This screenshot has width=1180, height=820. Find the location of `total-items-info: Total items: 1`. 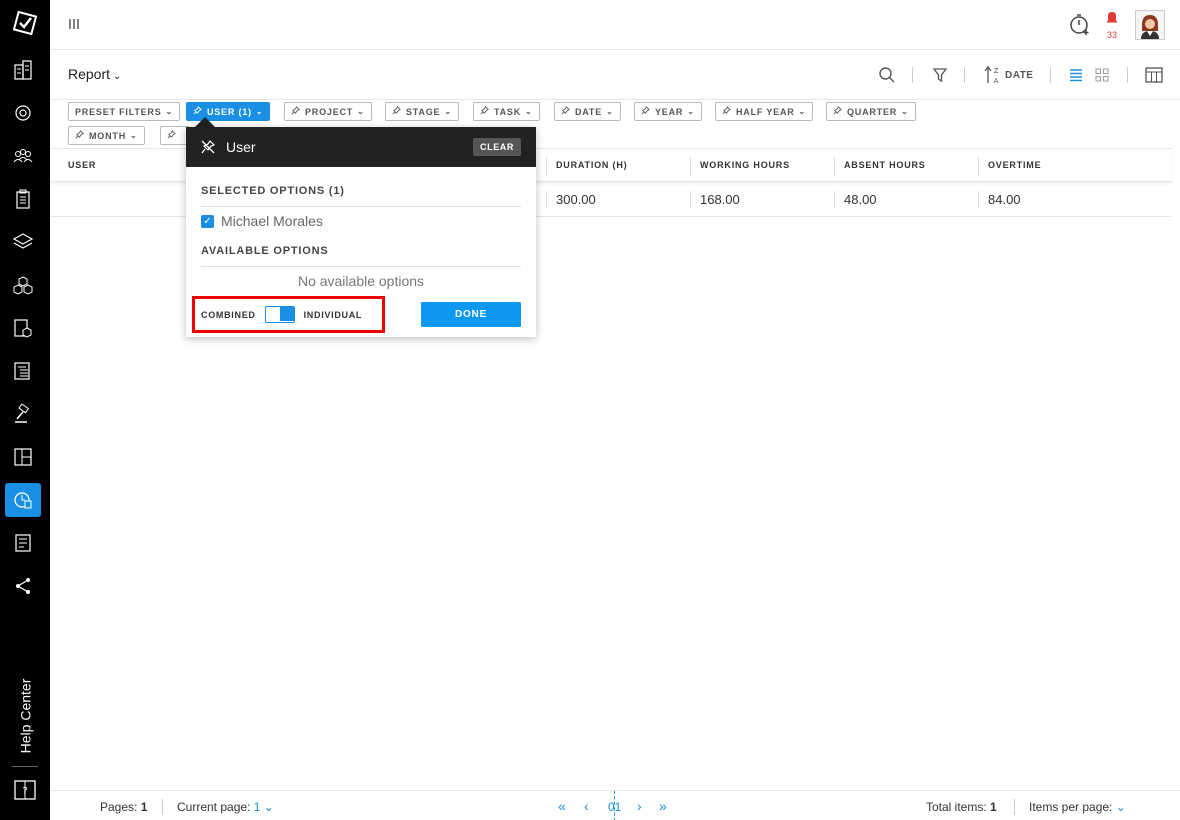

total-items-info: Total items: 1 is located at coordinates (961, 807).